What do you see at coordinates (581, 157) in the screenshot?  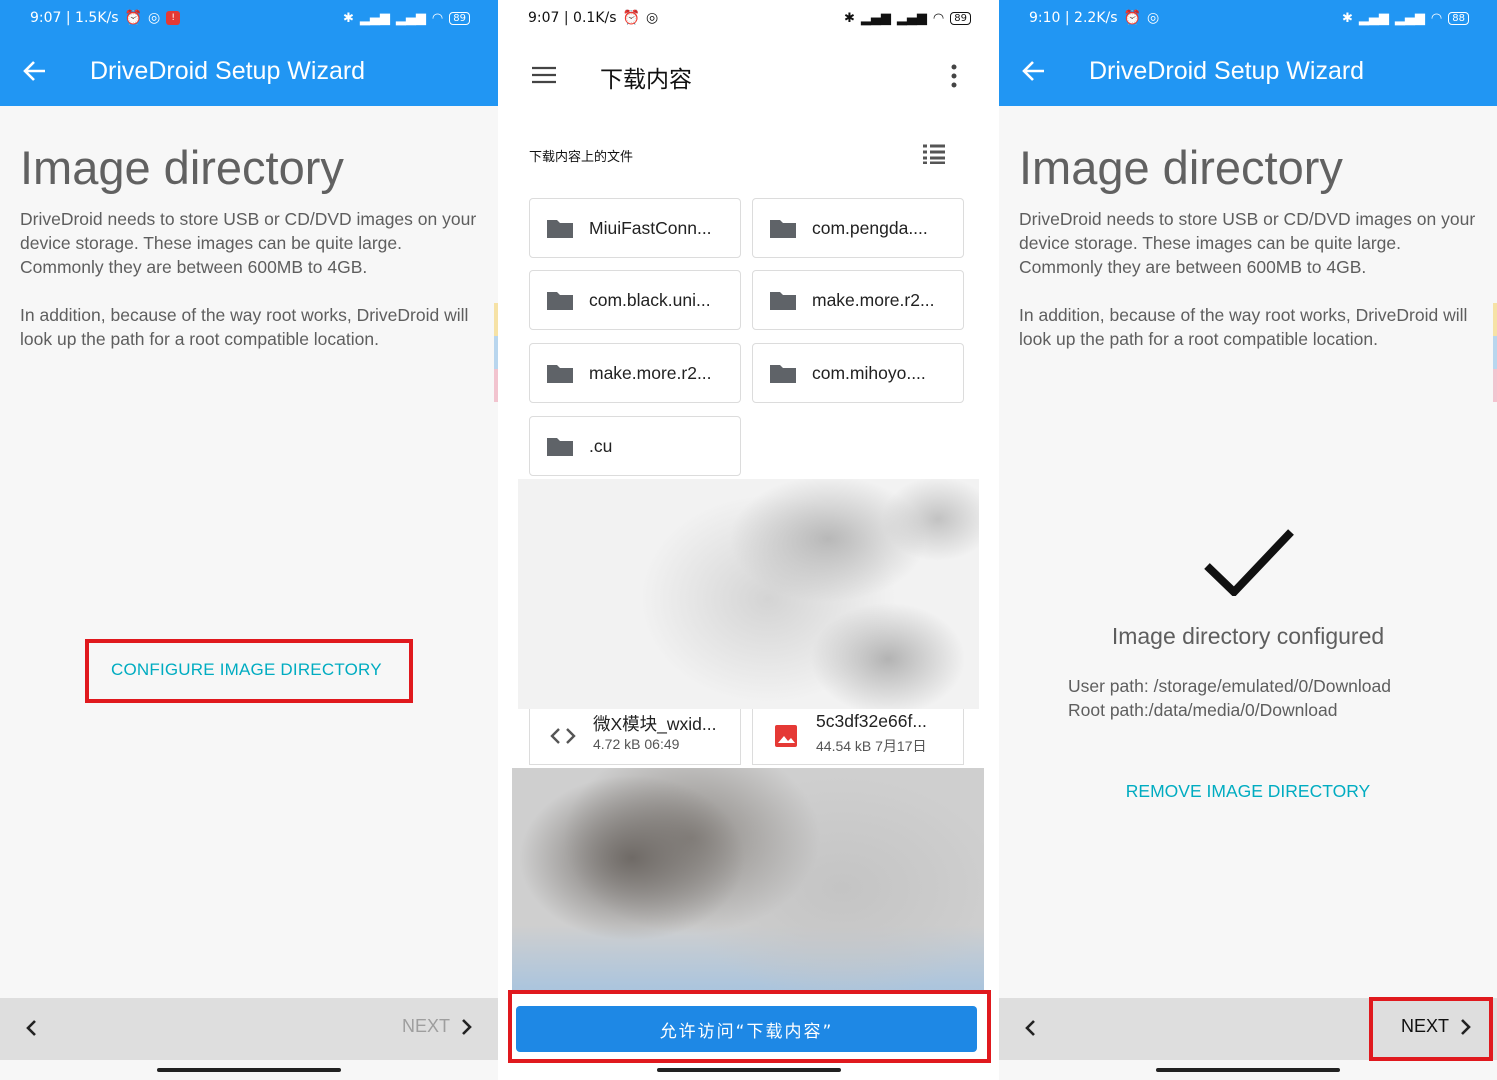 I see `section-subtitle: 下载内容上的文件` at bounding box center [581, 157].